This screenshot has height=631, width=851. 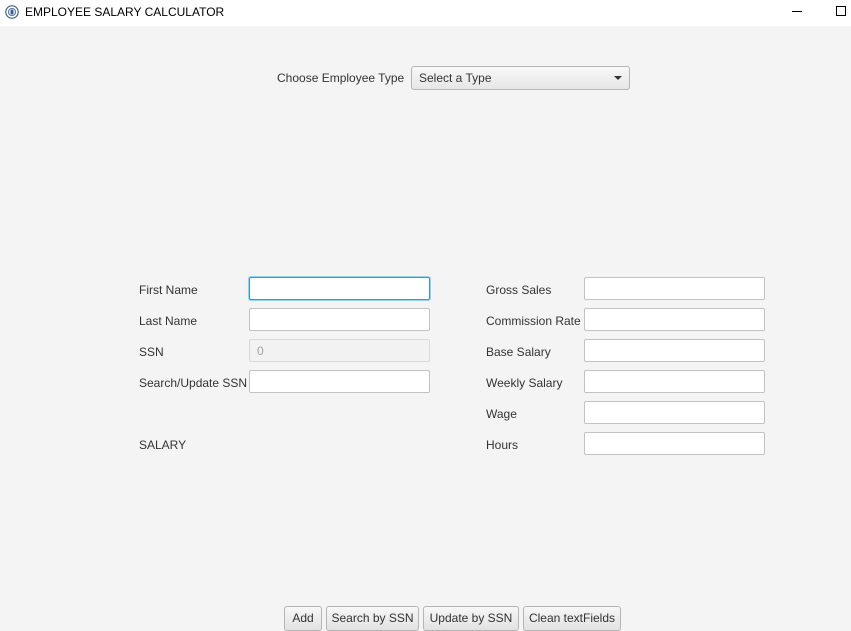 I want to click on title-bar: EMPLOYEE SALARY CALCULATOR, so click(x=425, y=13).